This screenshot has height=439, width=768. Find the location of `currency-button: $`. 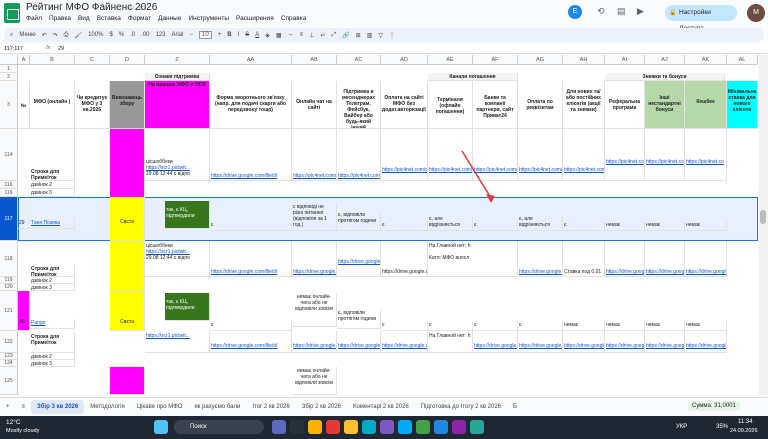

currency-button: $ is located at coordinates (110, 35).